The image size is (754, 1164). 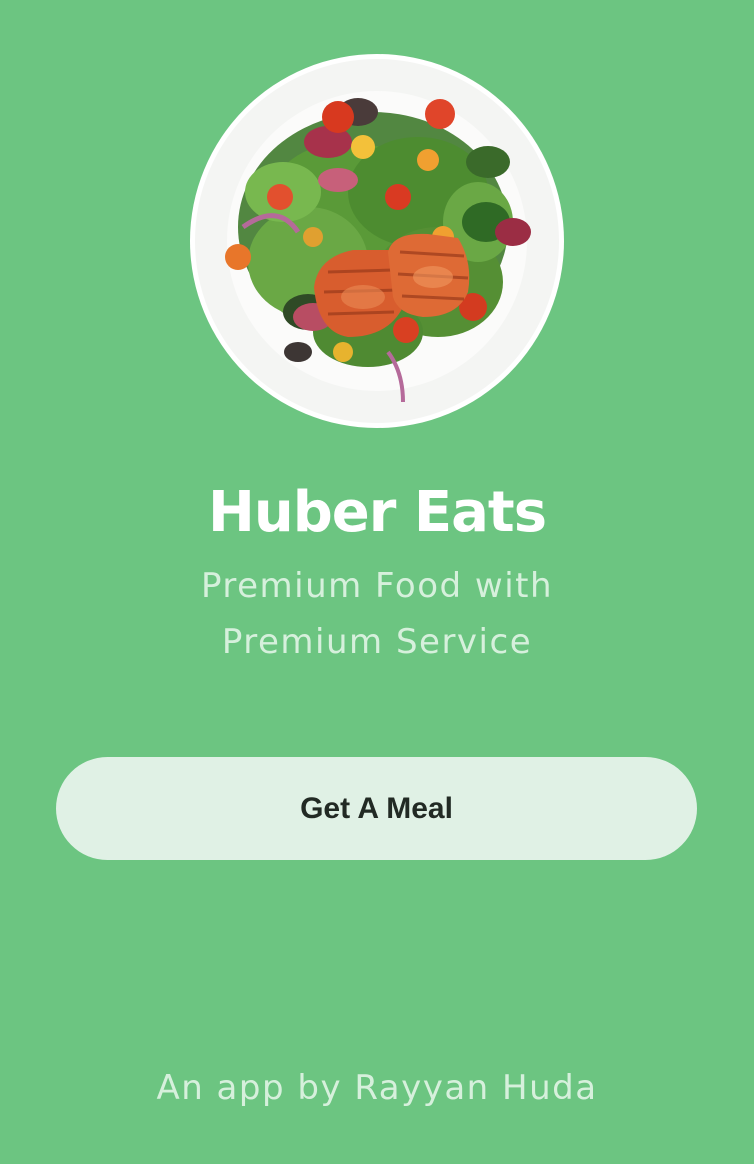 What do you see at coordinates (376, 808) in the screenshot?
I see `get-a-meal-button: Get A Meal` at bounding box center [376, 808].